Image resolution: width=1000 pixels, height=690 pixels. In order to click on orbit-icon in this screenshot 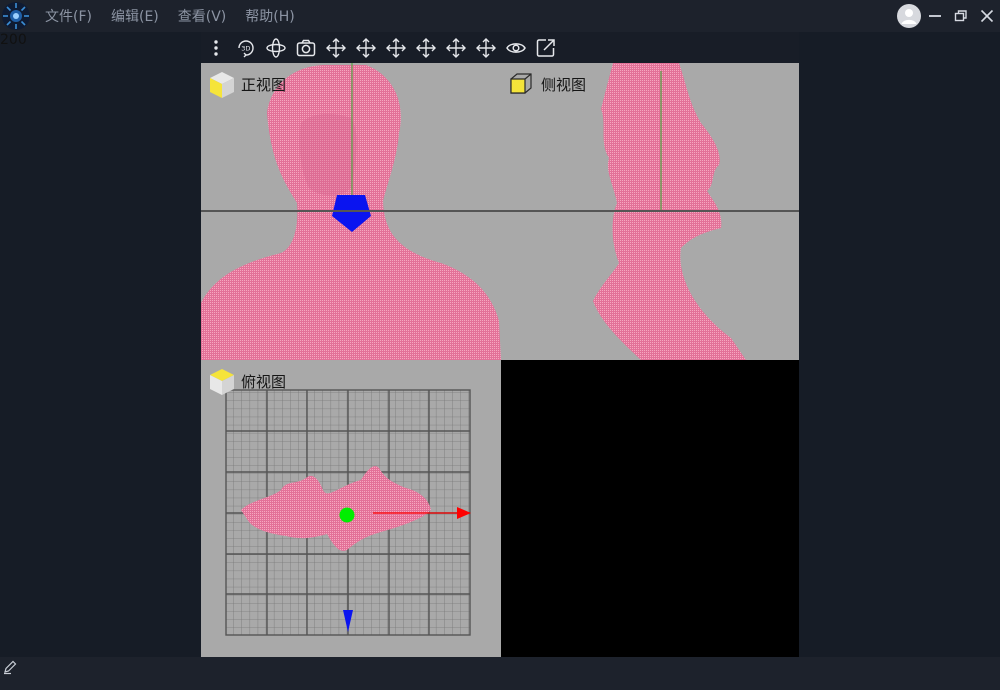, I will do `click(276, 47)`.